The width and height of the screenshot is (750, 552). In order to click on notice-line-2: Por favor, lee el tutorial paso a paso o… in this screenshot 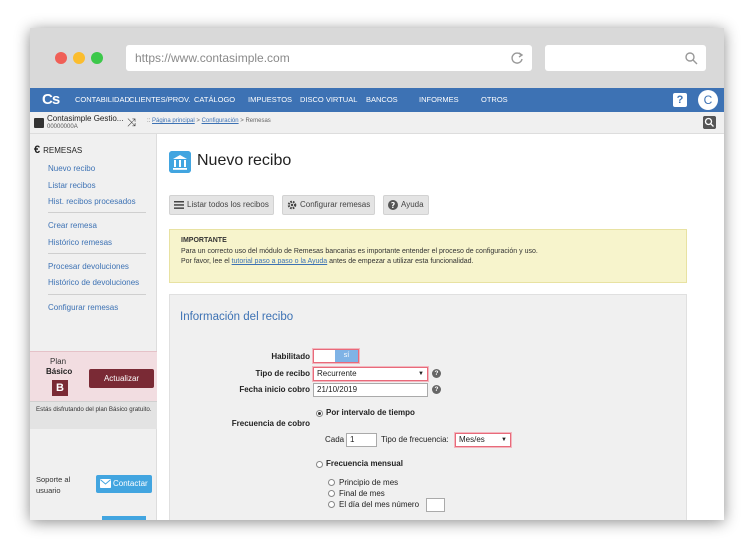, I will do `click(327, 261)`.